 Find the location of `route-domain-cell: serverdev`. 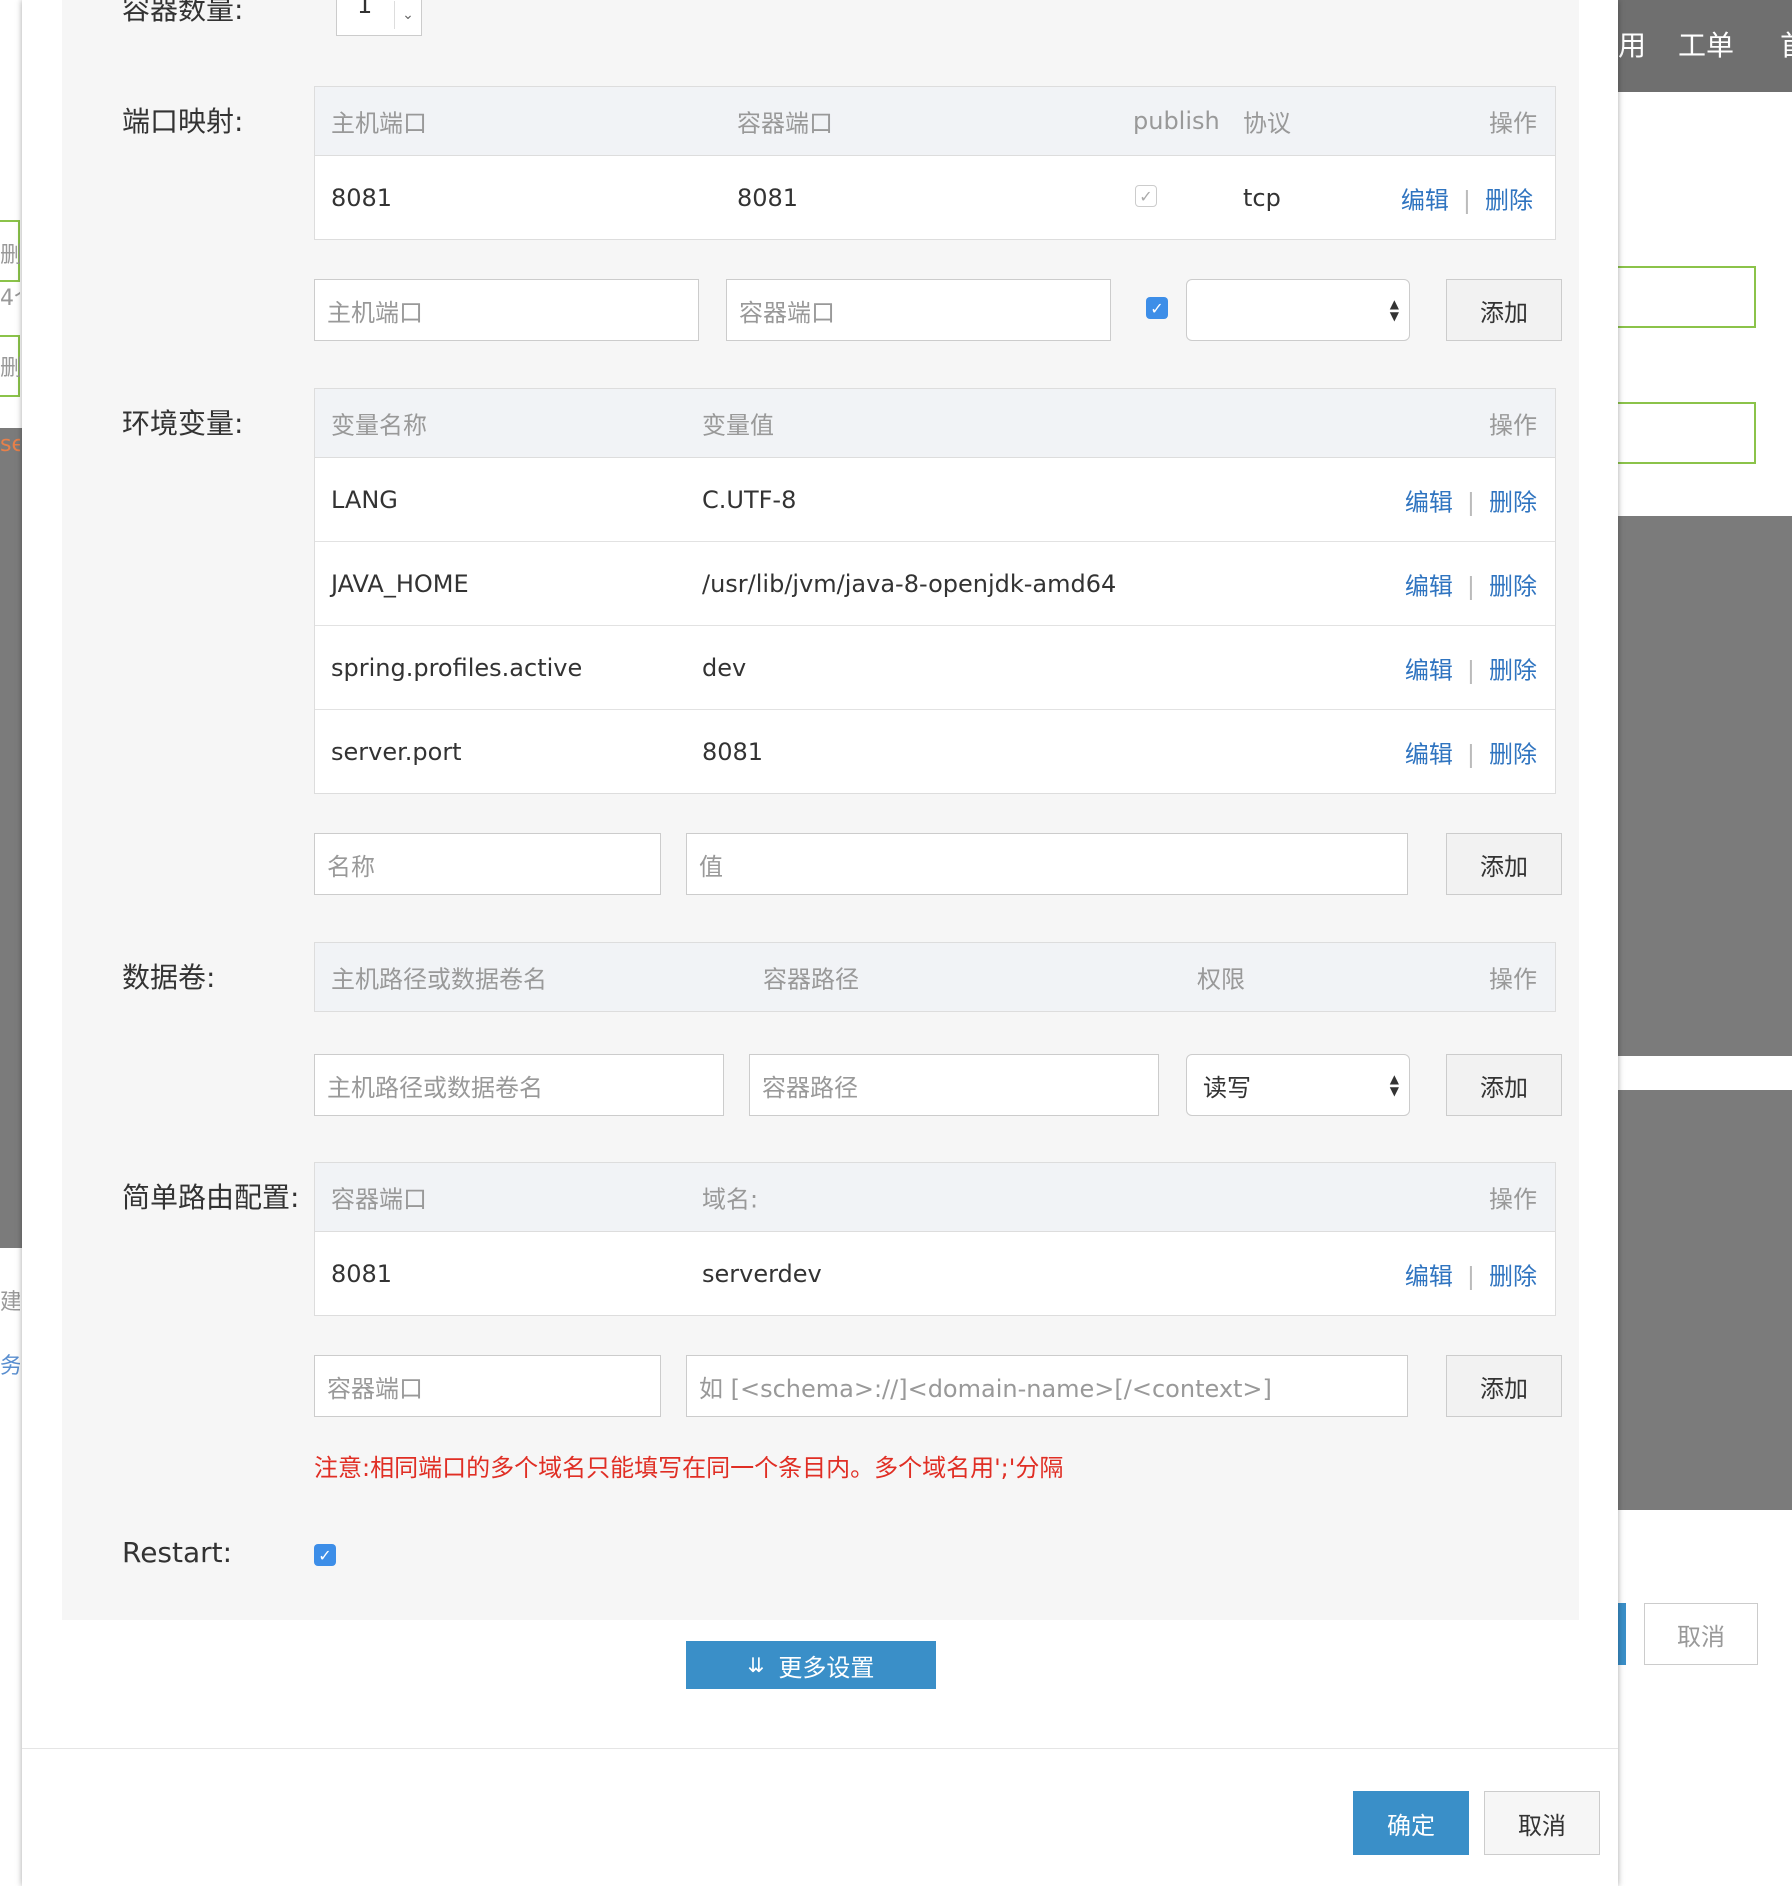

route-domain-cell: serverdev is located at coordinates (762, 1273).